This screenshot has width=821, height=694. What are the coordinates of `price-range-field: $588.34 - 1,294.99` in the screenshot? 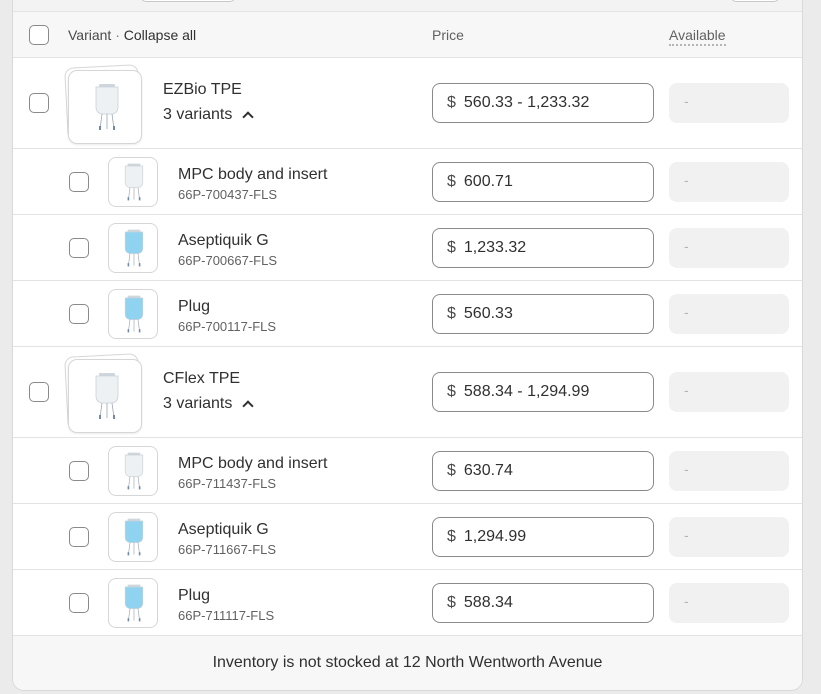 It's located at (543, 392).